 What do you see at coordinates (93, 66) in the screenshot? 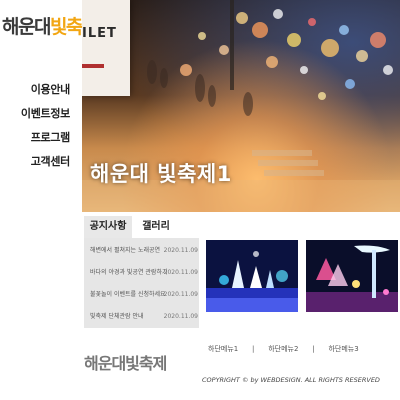
I see `hero-sign-bar` at bounding box center [93, 66].